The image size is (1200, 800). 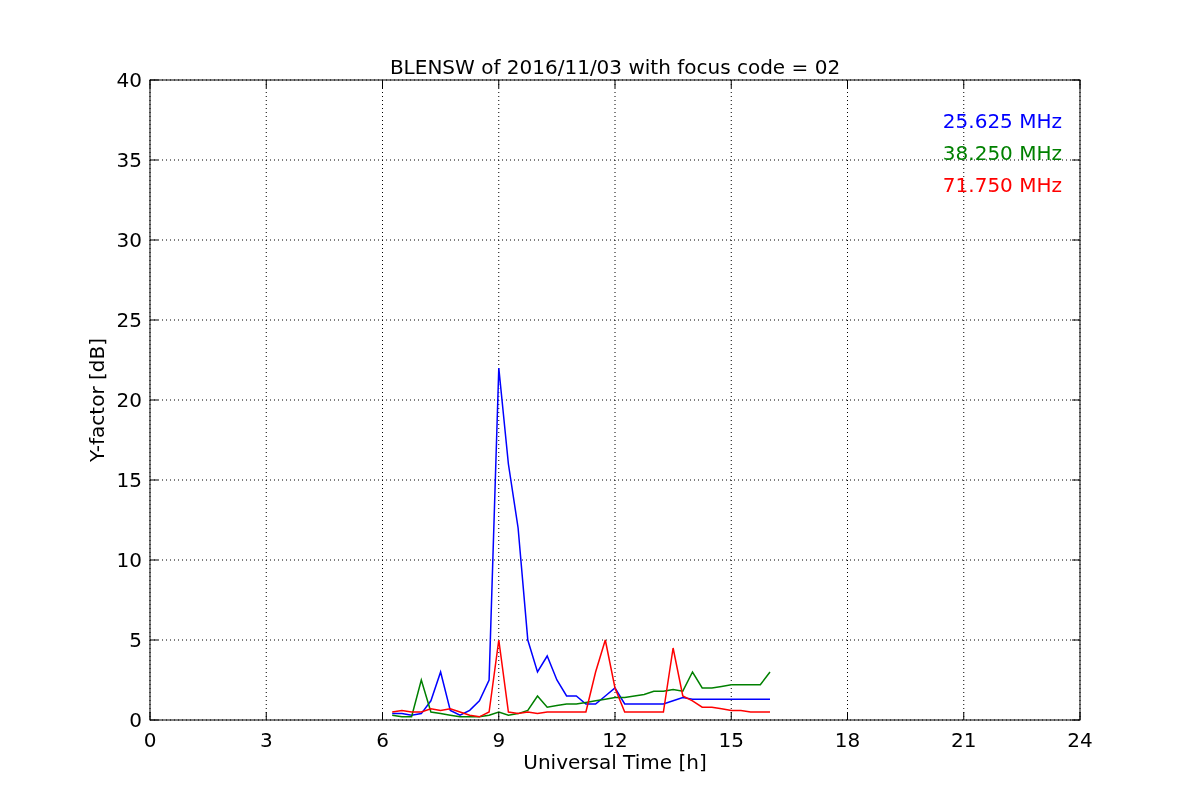 I want to click on tick-label: 40, so click(x=129, y=80).